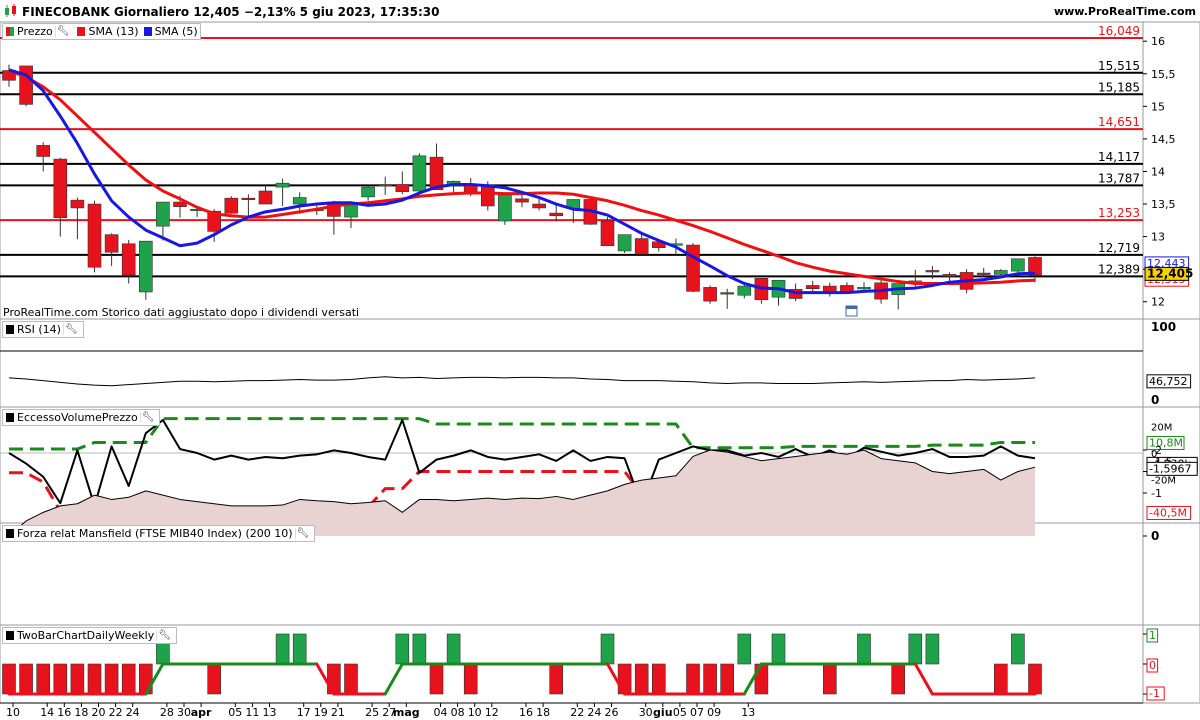 This screenshot has height=720, width=1200. What do you see at coordinates (133, 712) in the screenshot?
I see `x-tick-label-6: 24` at bounding box center [133, 712].